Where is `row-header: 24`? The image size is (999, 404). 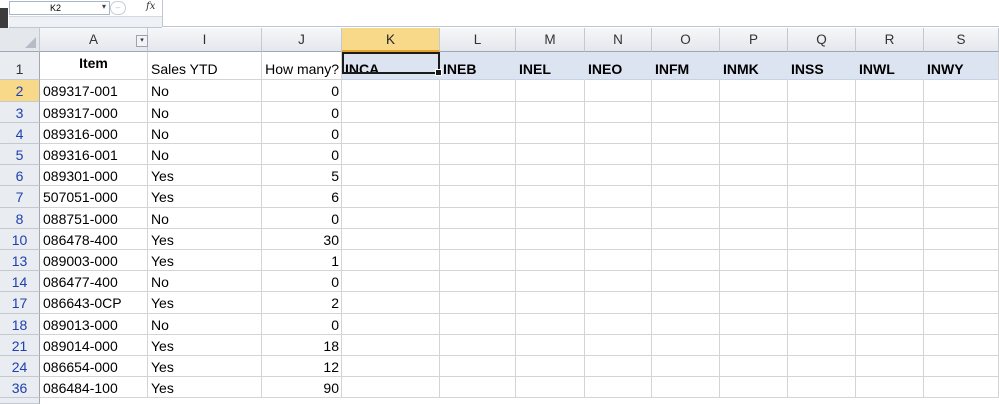 row-header: 24 is located at coordinates (20, 366).